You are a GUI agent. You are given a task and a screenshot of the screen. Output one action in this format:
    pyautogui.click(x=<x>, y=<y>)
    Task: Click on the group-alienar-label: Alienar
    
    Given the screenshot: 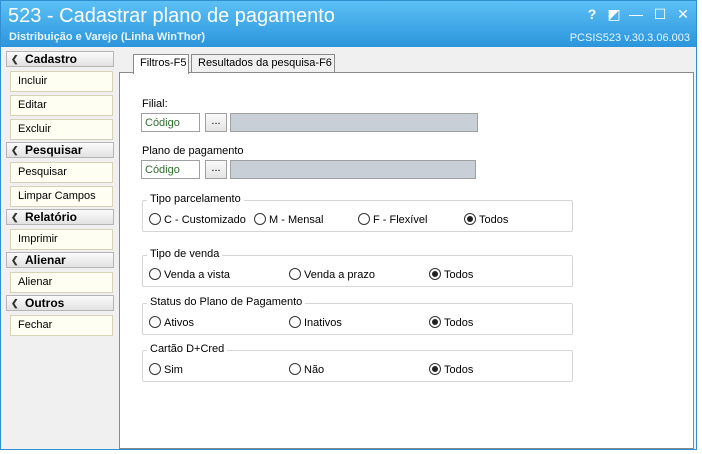 What is the action you would take?
    pyautogui.click(x=45, y=260)
    